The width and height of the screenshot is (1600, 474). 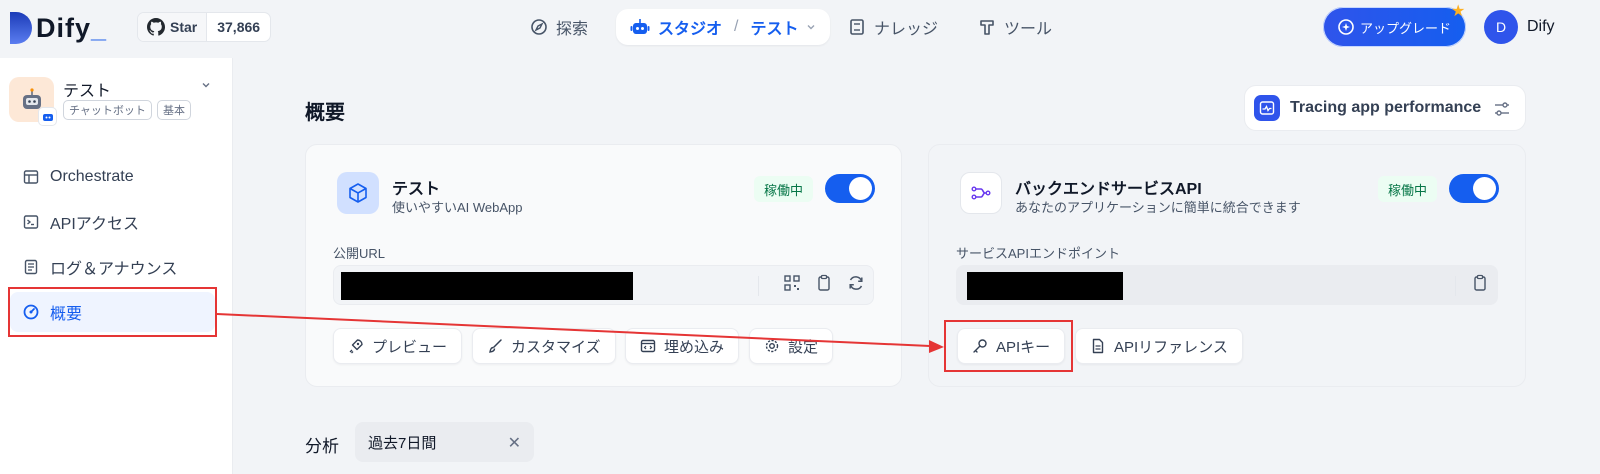 I want to click on api-card-subtitle: あなたのアプリケーションに簡単に統合できます, so click(x=1158, y=207).